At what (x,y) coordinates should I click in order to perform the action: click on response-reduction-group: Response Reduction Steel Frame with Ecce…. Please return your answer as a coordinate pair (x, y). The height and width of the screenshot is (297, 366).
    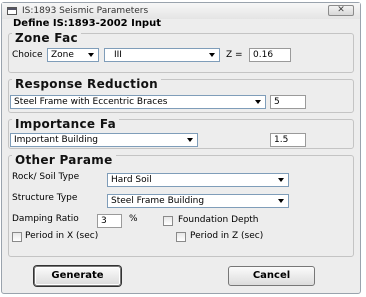
    Looking at the image, I should click on (181, 95).